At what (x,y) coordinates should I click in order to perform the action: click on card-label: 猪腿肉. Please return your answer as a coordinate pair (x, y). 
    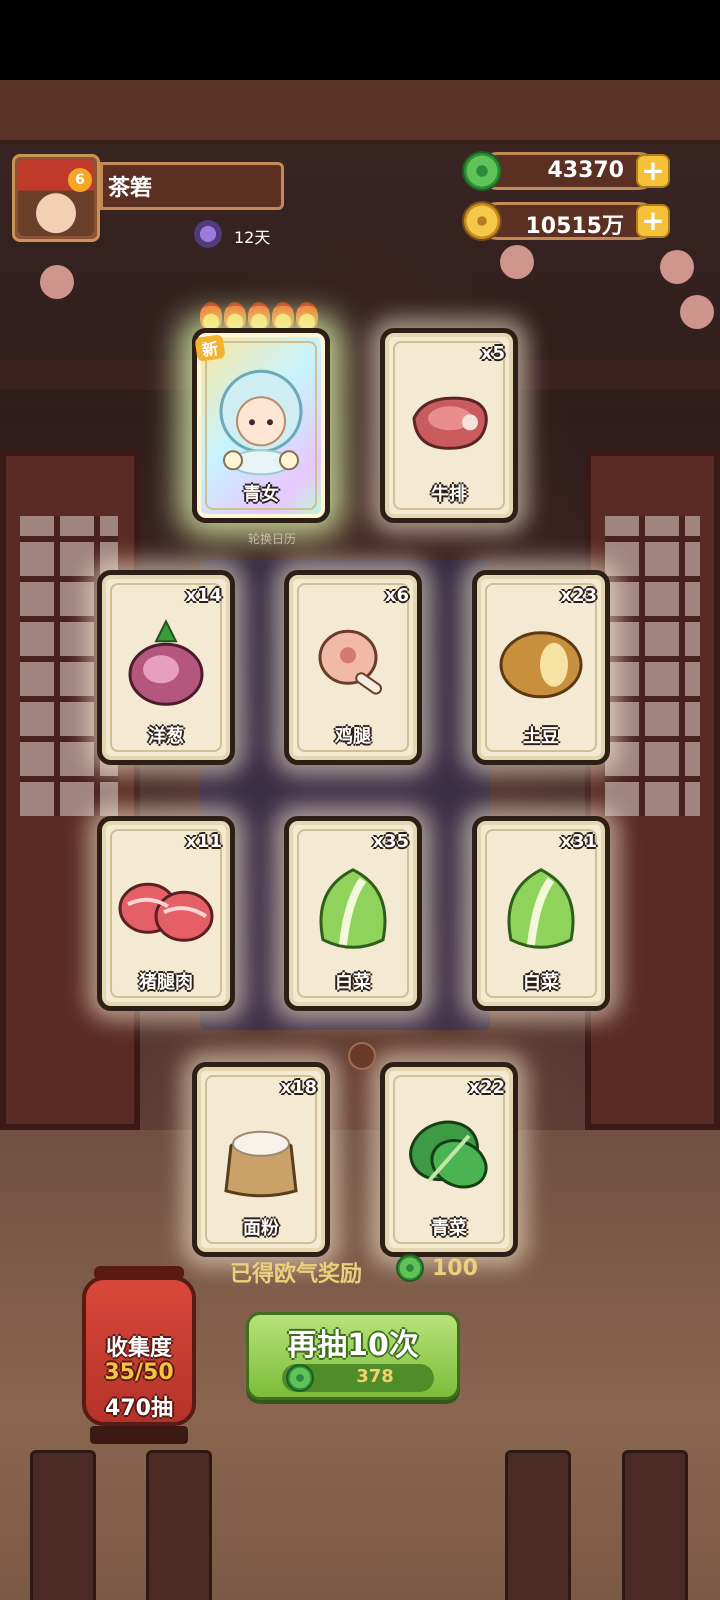
    Looking at the image, I should click on (166, 982).